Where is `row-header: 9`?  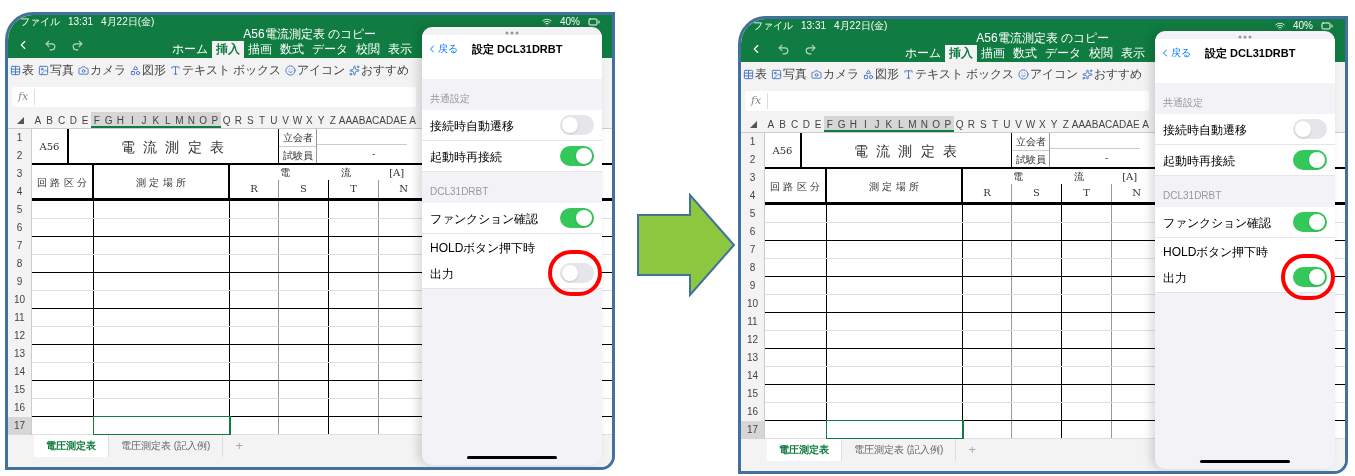 row-header: 9 is located at coordinates (19, 282).